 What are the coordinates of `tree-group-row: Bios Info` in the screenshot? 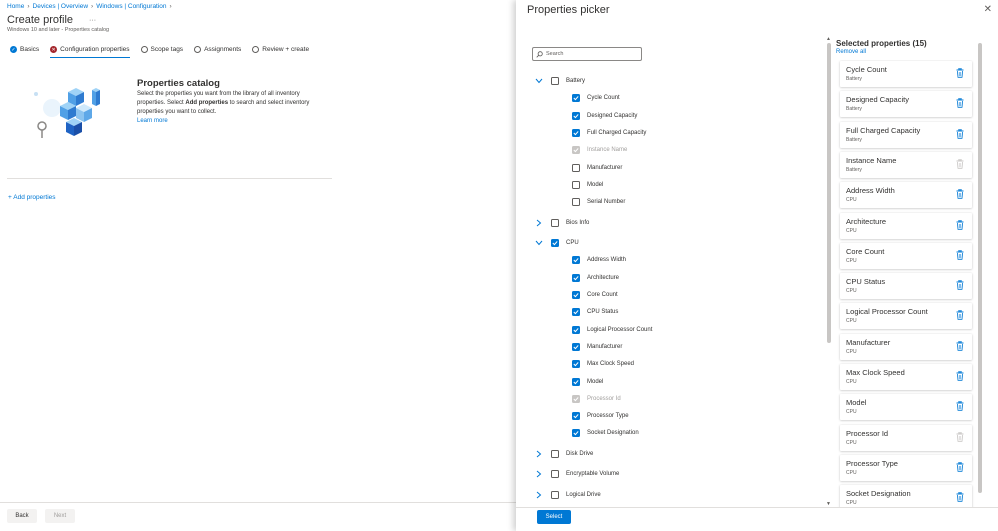 It's located at (561, 223).